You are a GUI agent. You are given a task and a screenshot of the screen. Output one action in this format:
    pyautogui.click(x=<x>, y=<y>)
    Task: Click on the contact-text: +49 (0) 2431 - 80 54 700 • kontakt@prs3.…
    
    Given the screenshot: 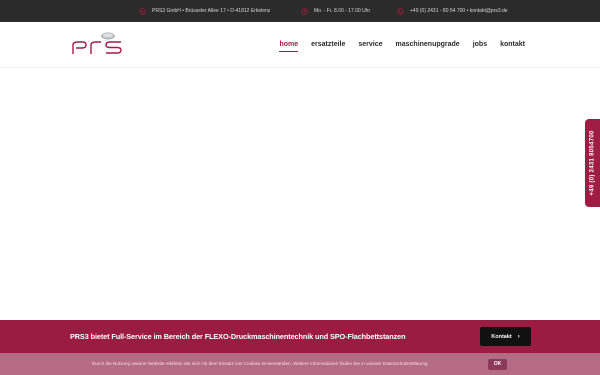 What is the action you would take?
    pyautogui.click(x=459, y=11)
    